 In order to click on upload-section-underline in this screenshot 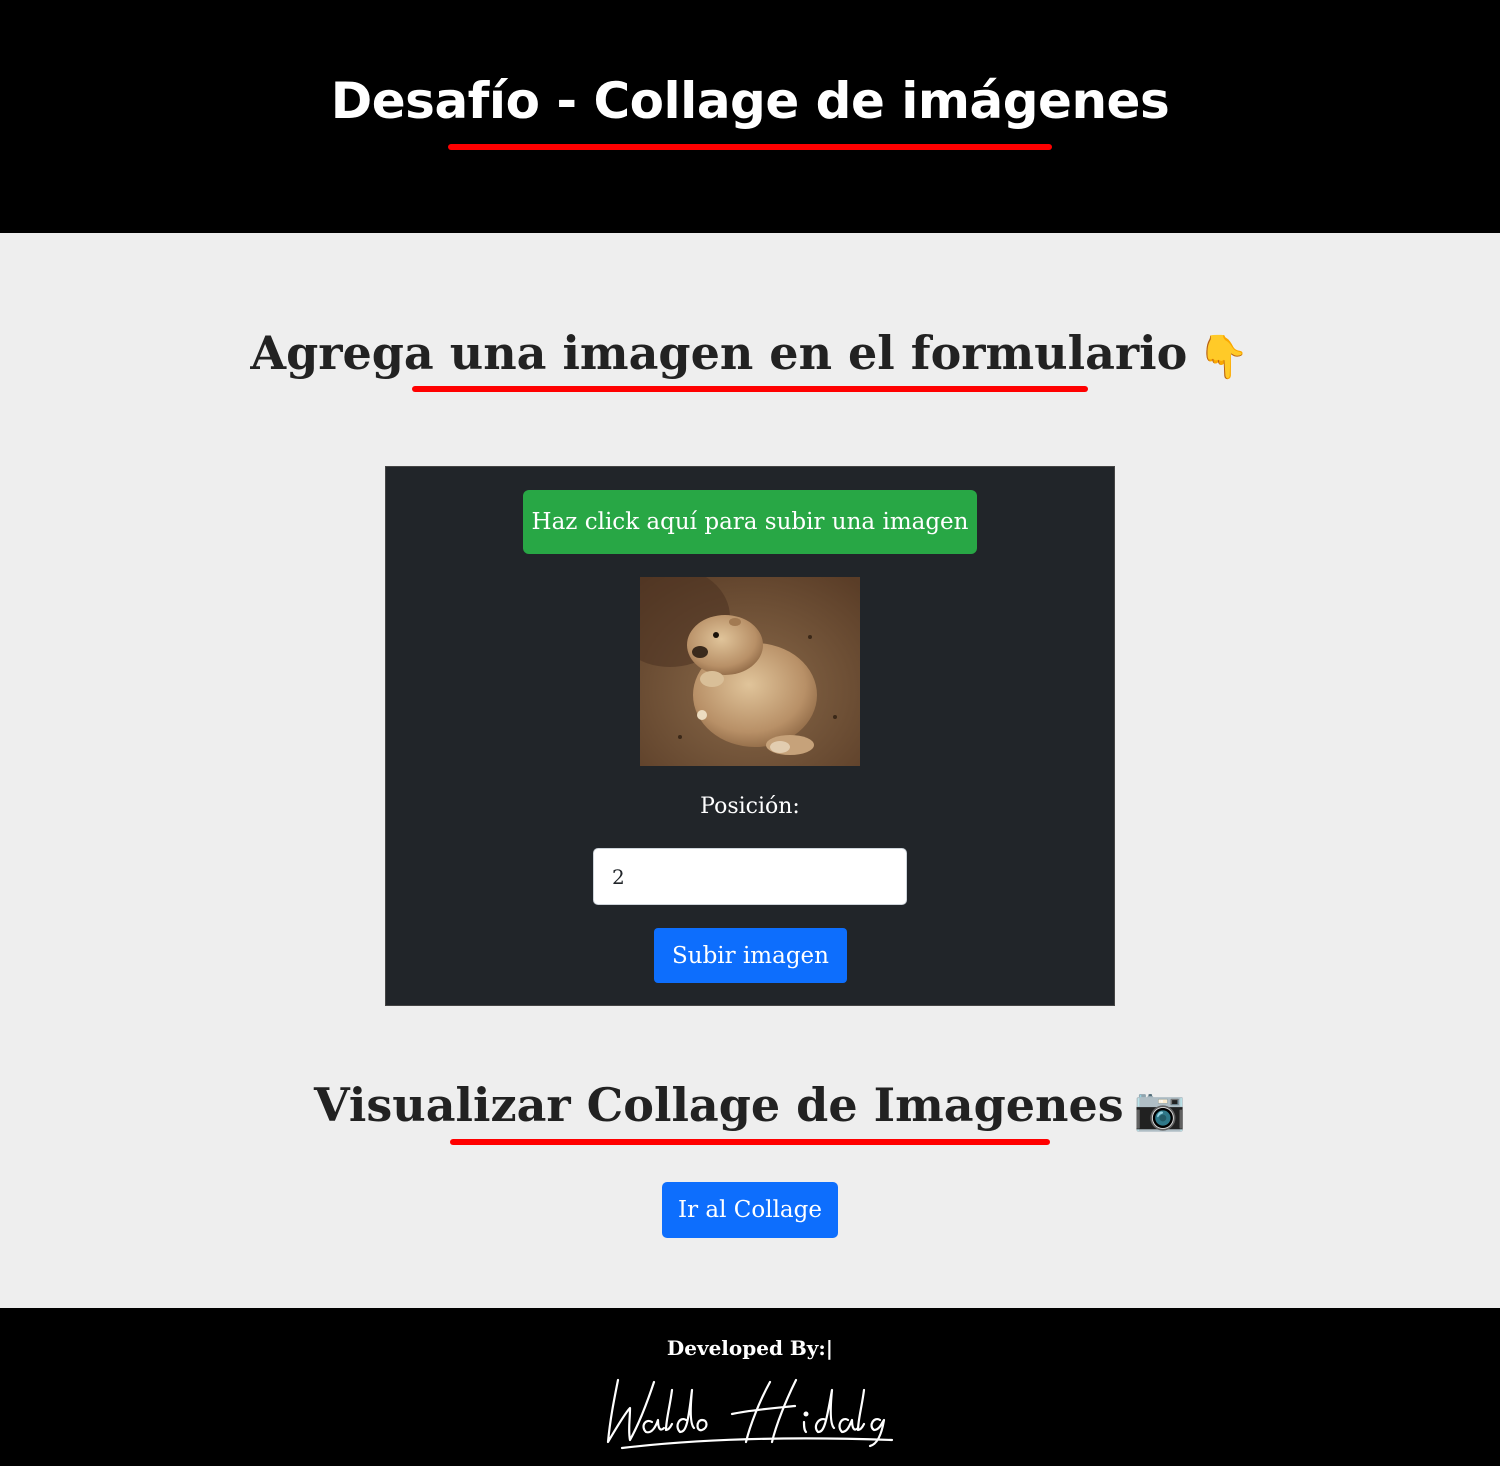, I will do `click(750, 389)`.